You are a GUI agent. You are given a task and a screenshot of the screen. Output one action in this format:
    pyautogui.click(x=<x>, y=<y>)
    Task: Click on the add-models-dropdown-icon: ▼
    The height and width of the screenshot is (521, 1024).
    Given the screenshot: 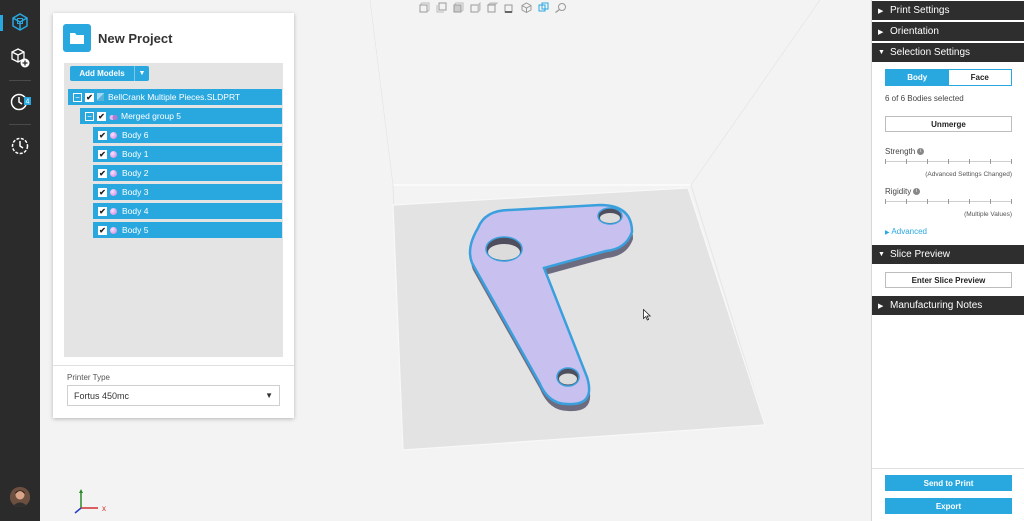 What is the action you would take?
    pyautogui.click(x=141, y=73)
    